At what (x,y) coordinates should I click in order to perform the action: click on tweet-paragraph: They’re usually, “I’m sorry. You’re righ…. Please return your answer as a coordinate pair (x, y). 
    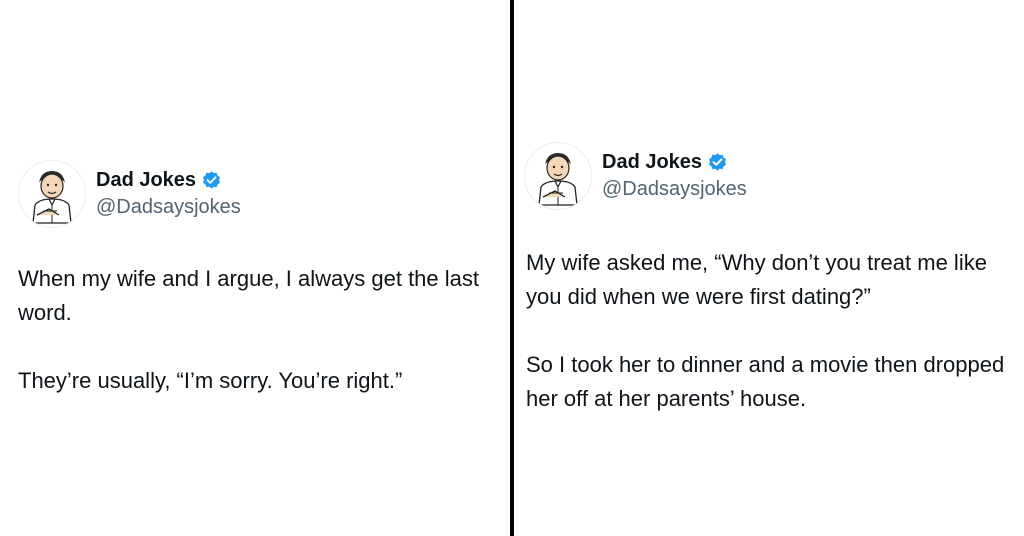
    Looking at the image, I should click on (210, 380).